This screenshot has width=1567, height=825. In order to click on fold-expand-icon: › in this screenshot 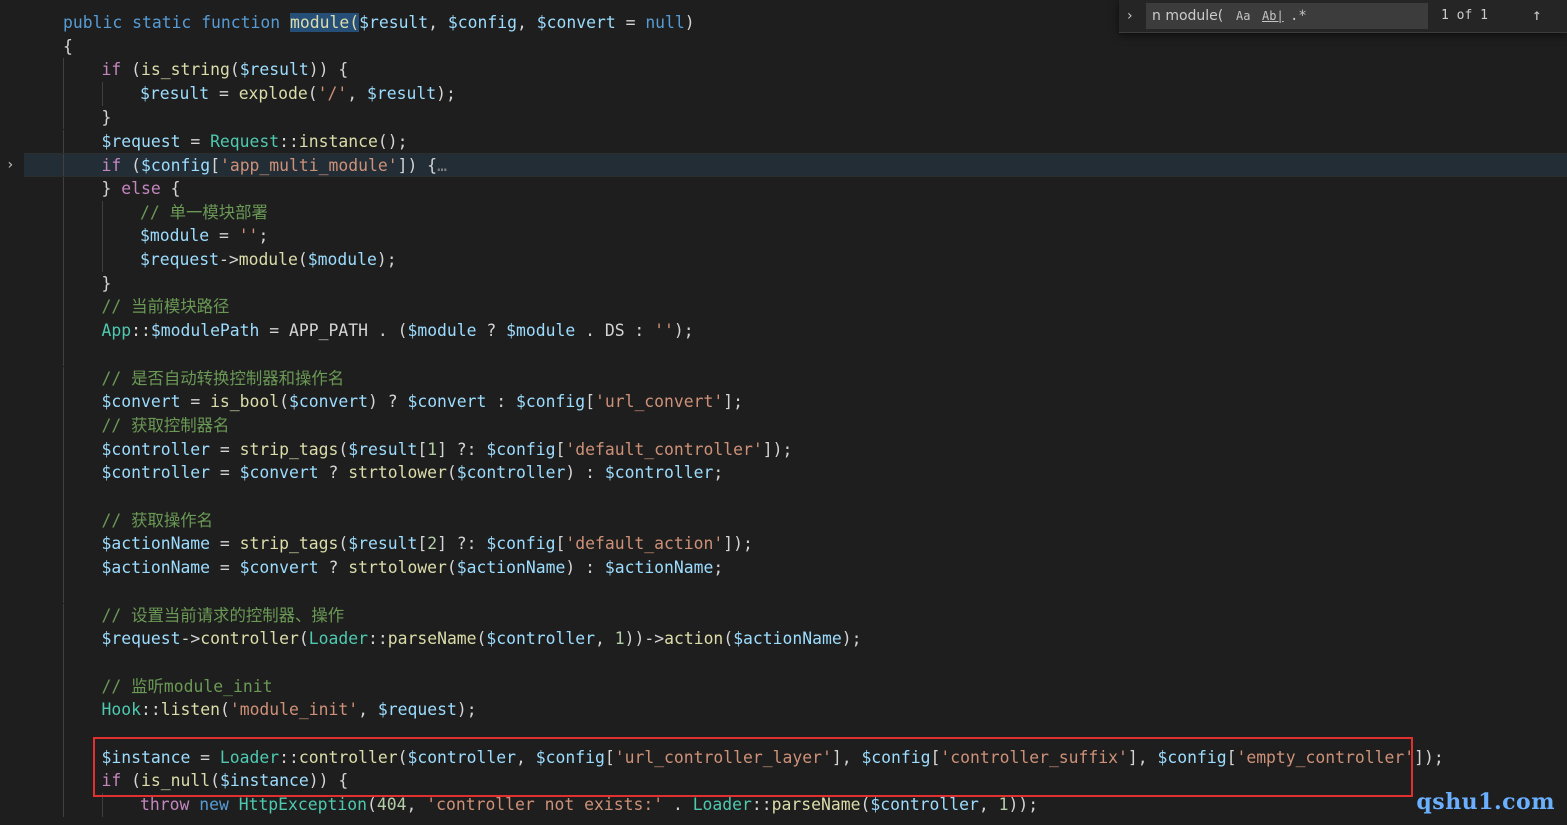, I will do `click(11, 166)`.